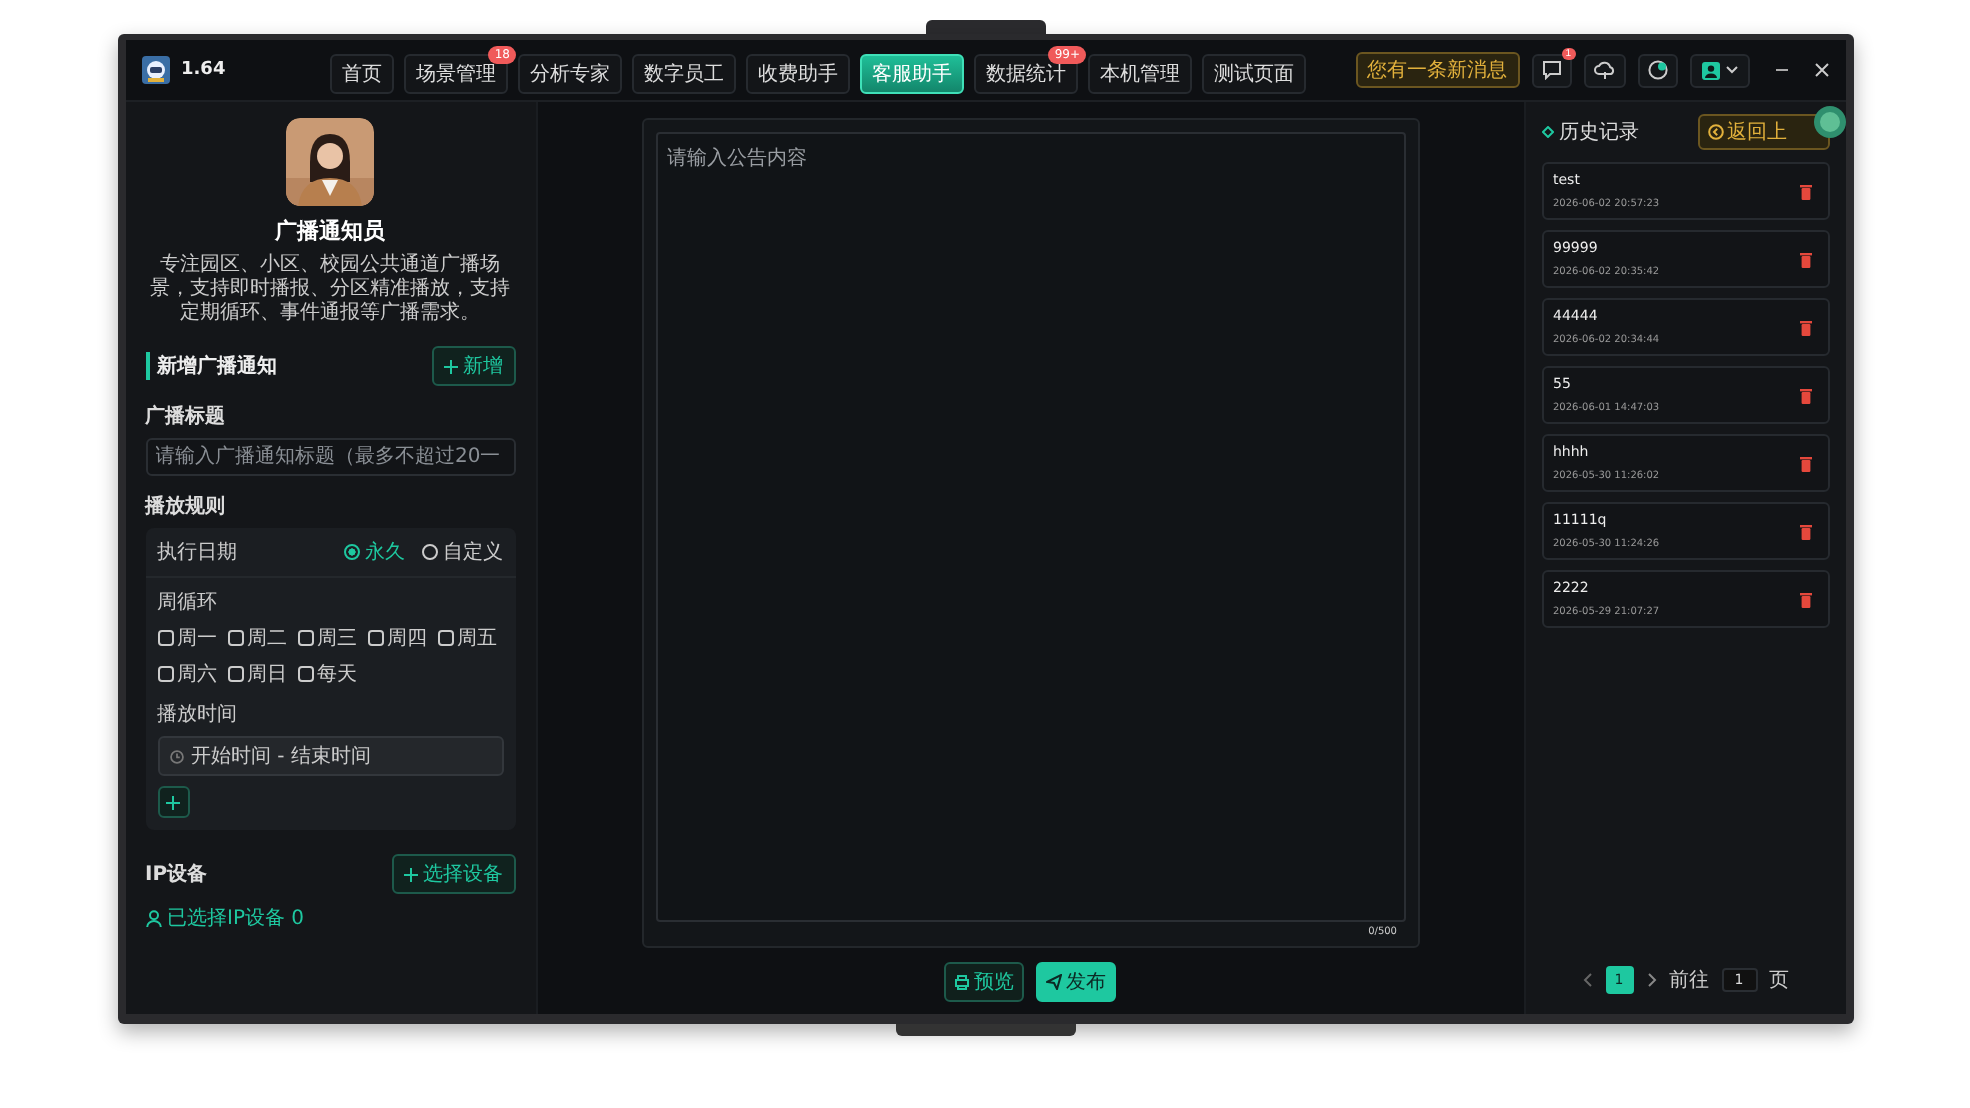 The image size is (1970, 1108). Describe the element at coordinates (984, 982) in the screenshot. I see `preview-button: 预览` at that location.